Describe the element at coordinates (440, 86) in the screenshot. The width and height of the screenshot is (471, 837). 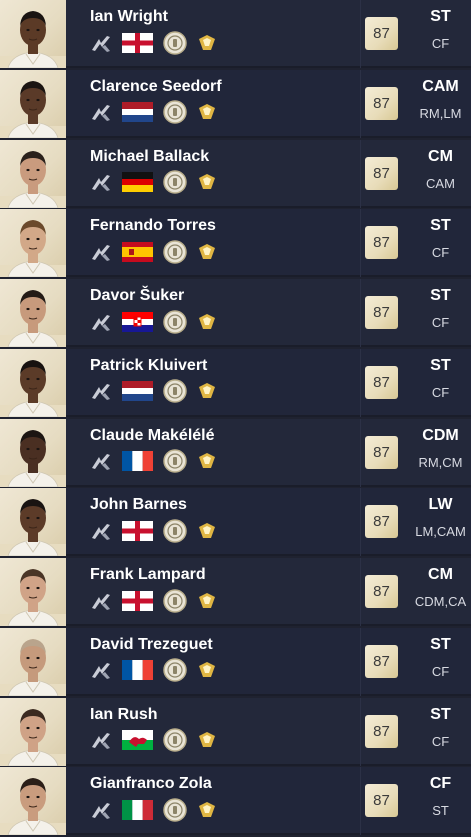
I see `player-position: CAM` at that location.